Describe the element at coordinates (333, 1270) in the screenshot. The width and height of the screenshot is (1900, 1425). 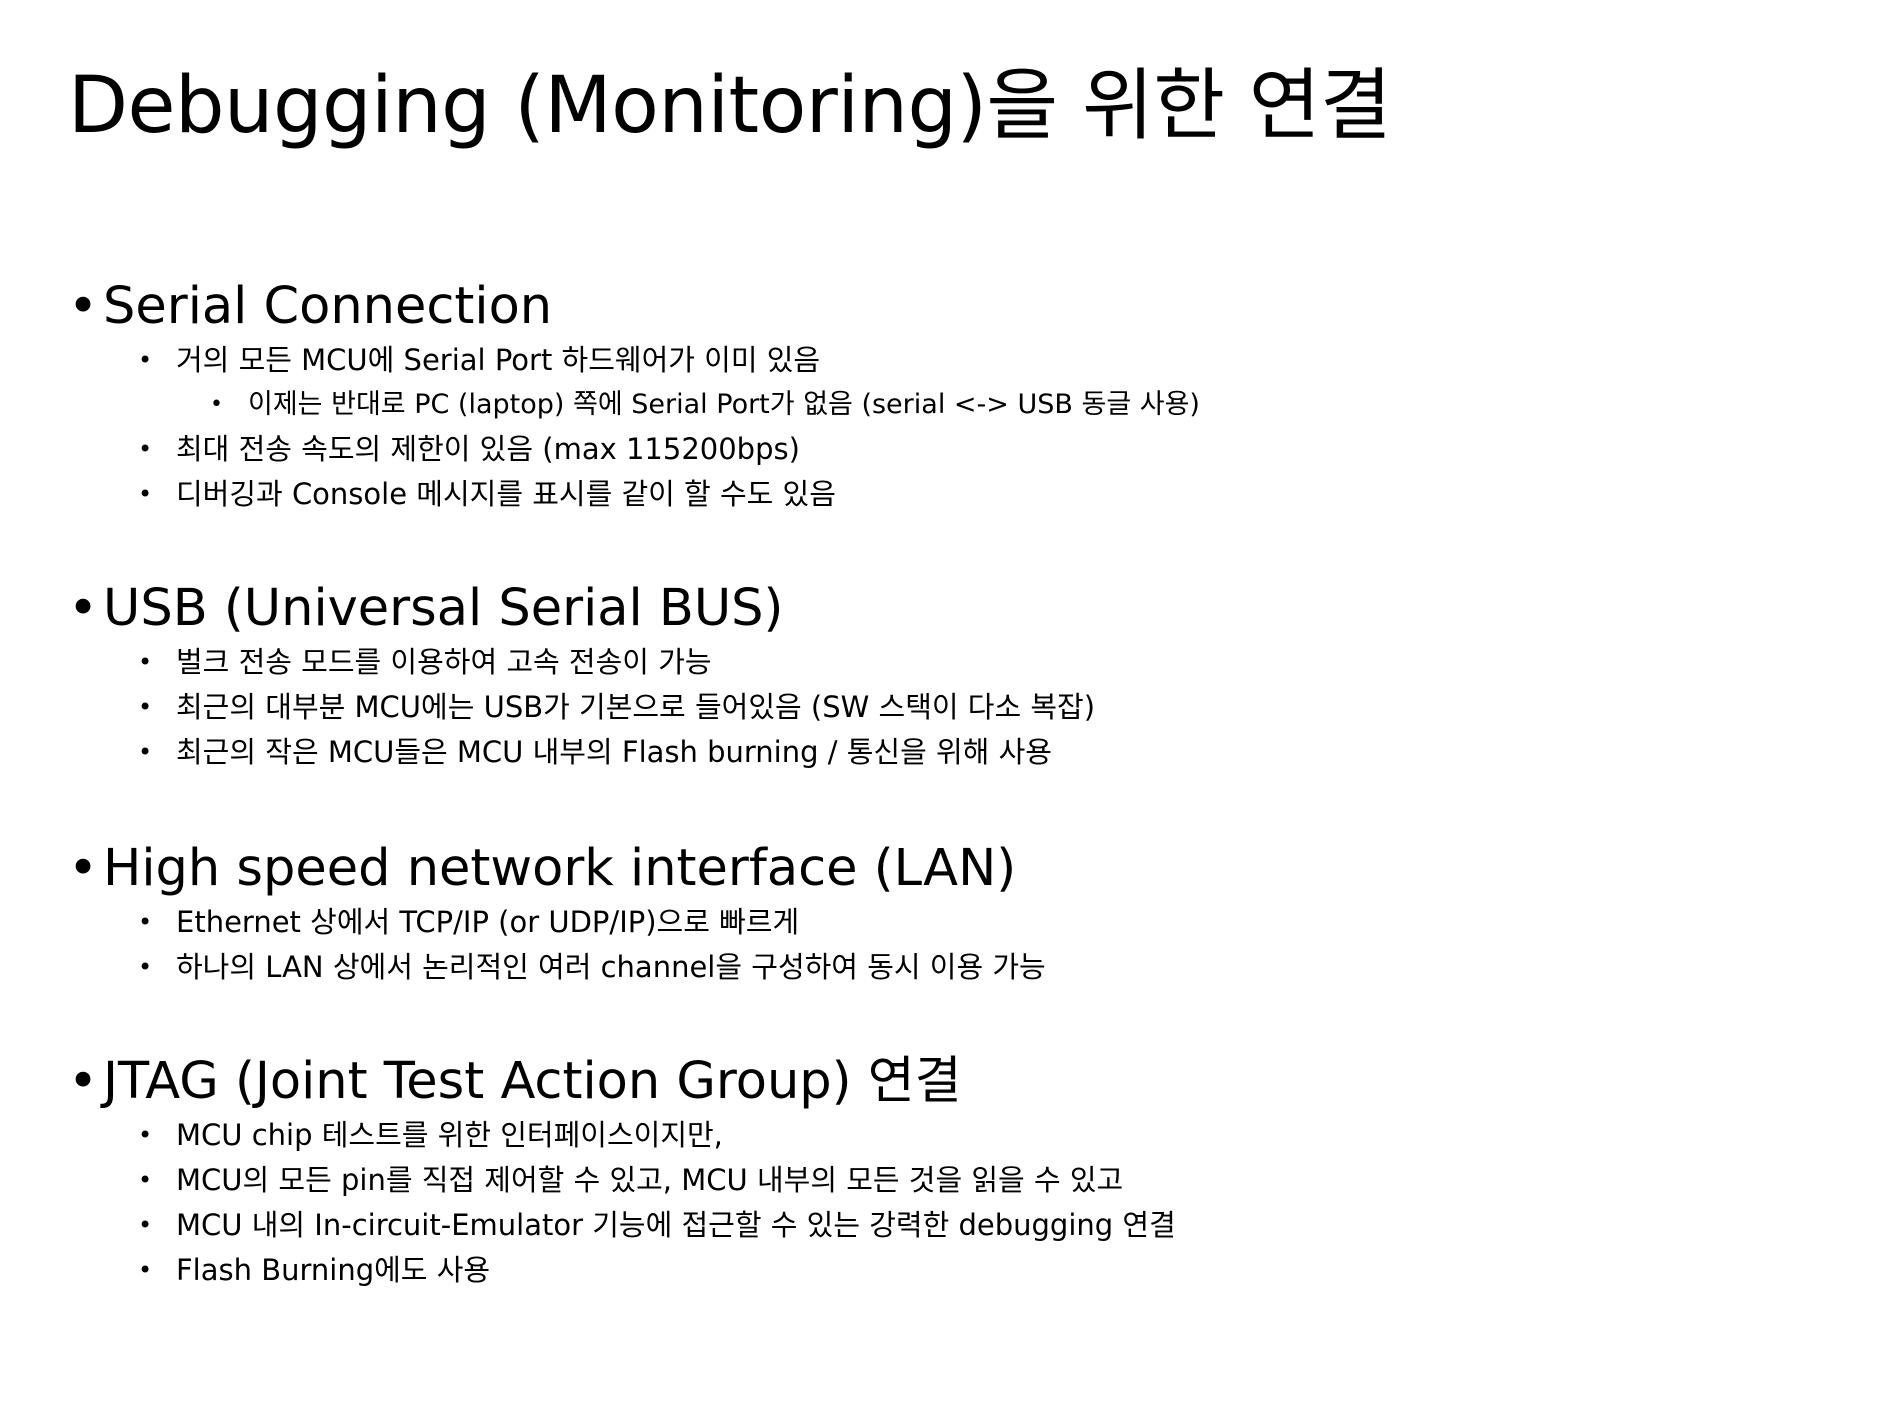
I see `list-item-text: Flash Burning에도 사용` at that location.